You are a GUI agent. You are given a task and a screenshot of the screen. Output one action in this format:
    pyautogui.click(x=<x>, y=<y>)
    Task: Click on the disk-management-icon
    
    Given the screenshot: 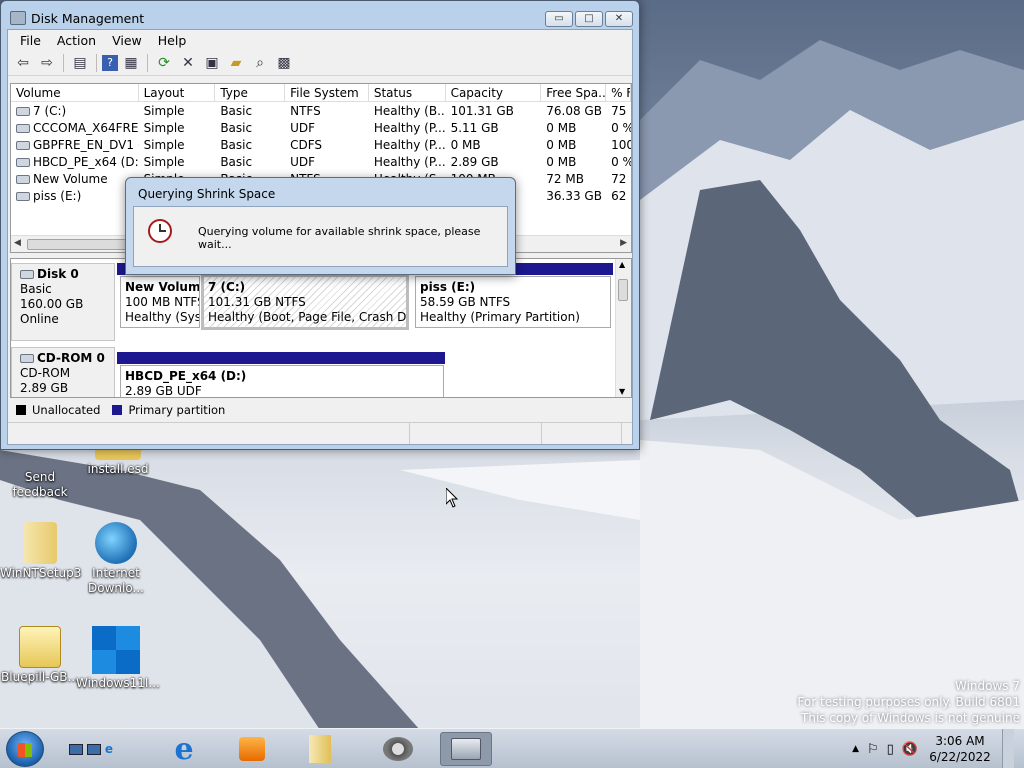 What is the action you would take?
    pyautogui.click(x=466, y=749)
    